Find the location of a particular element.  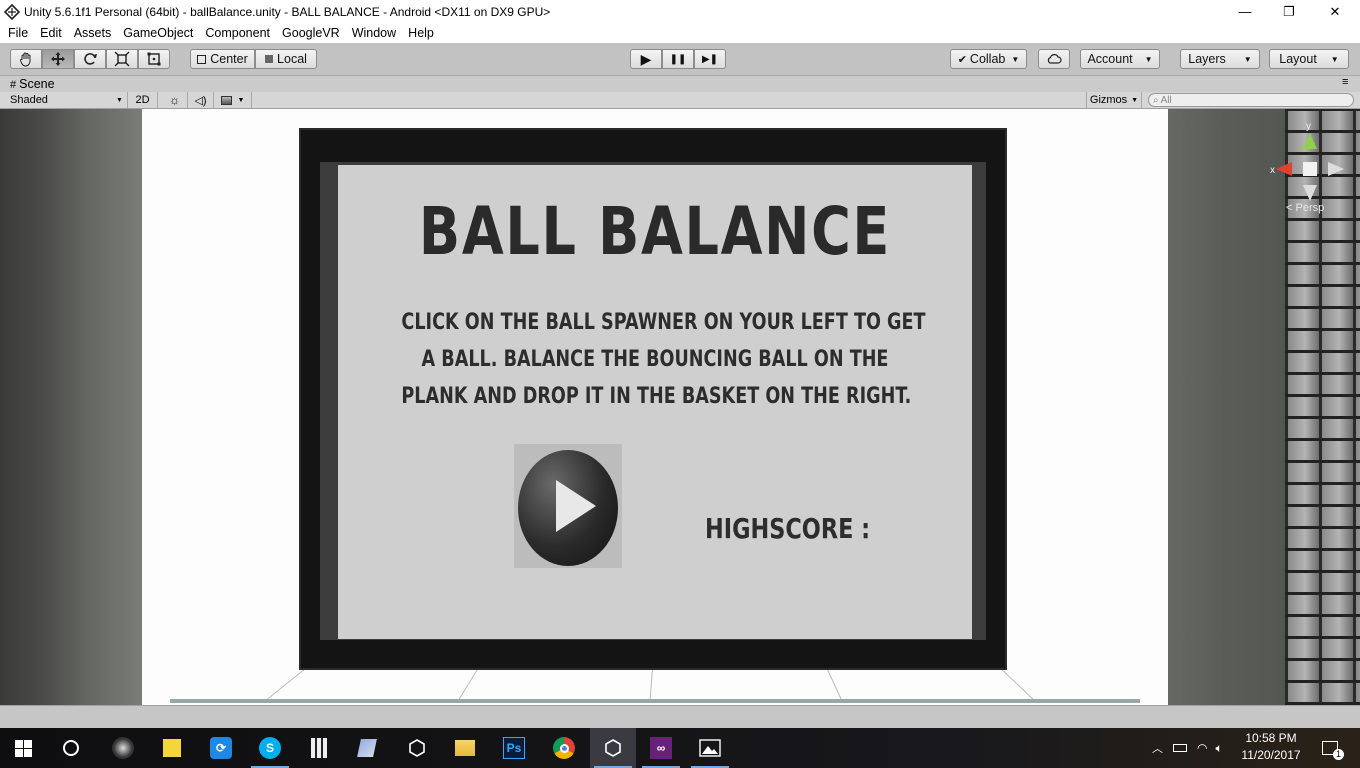

battery-icon is located at coordinates (1180, 748).